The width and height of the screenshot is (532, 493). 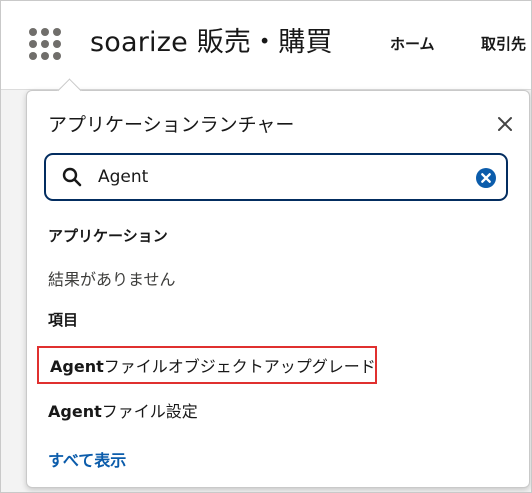 What do you see at coordinates (63, 320) in the screenshot?
I see `section-heading-items: 項目` at bounding box center [63, 320].